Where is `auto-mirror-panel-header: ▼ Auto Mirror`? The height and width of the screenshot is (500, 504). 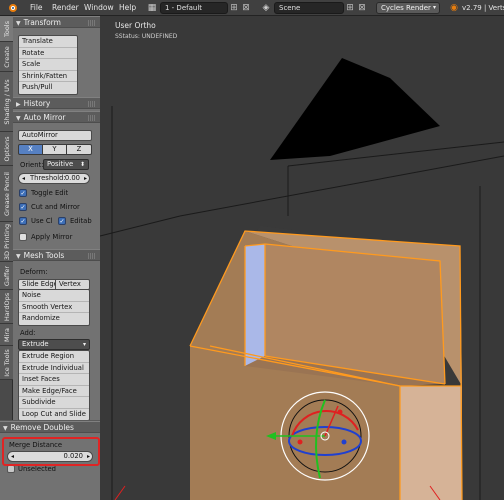
auto-mirror-panel-header: ▼ Auto Mirror is located at coordinates (56, 117).